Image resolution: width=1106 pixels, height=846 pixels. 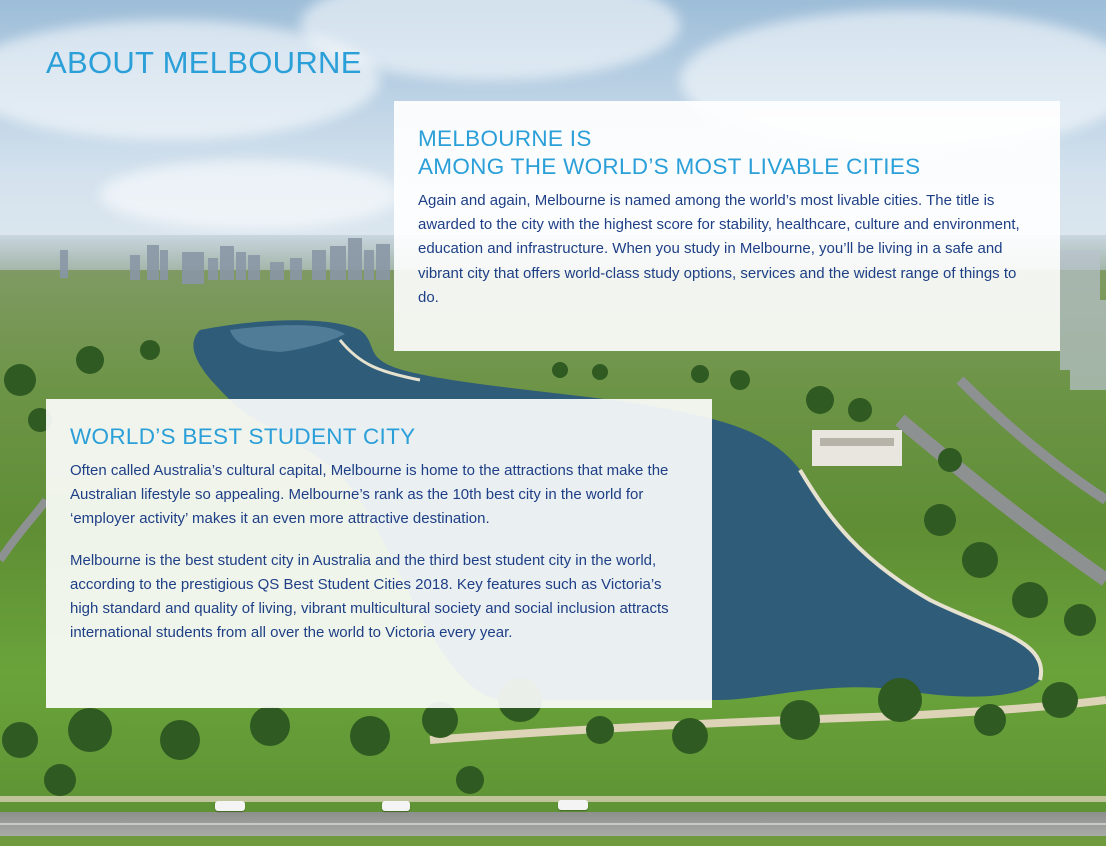 I want to click on road-marking, so click(x=553, y=824).